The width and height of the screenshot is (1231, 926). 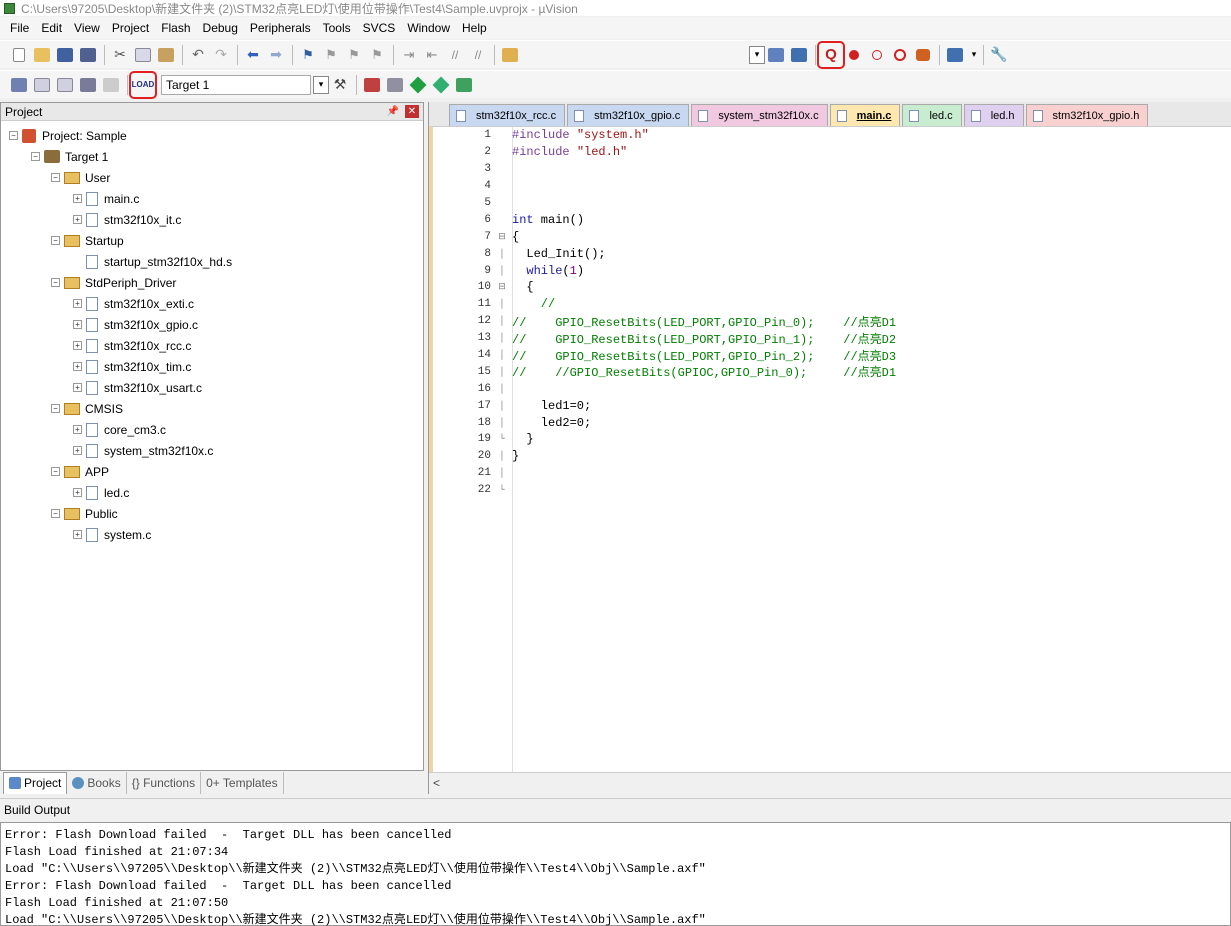 What do you see at coordinates (42, 85) in the screenshot?
I see `build-icon` at bounding box center [42, 85].